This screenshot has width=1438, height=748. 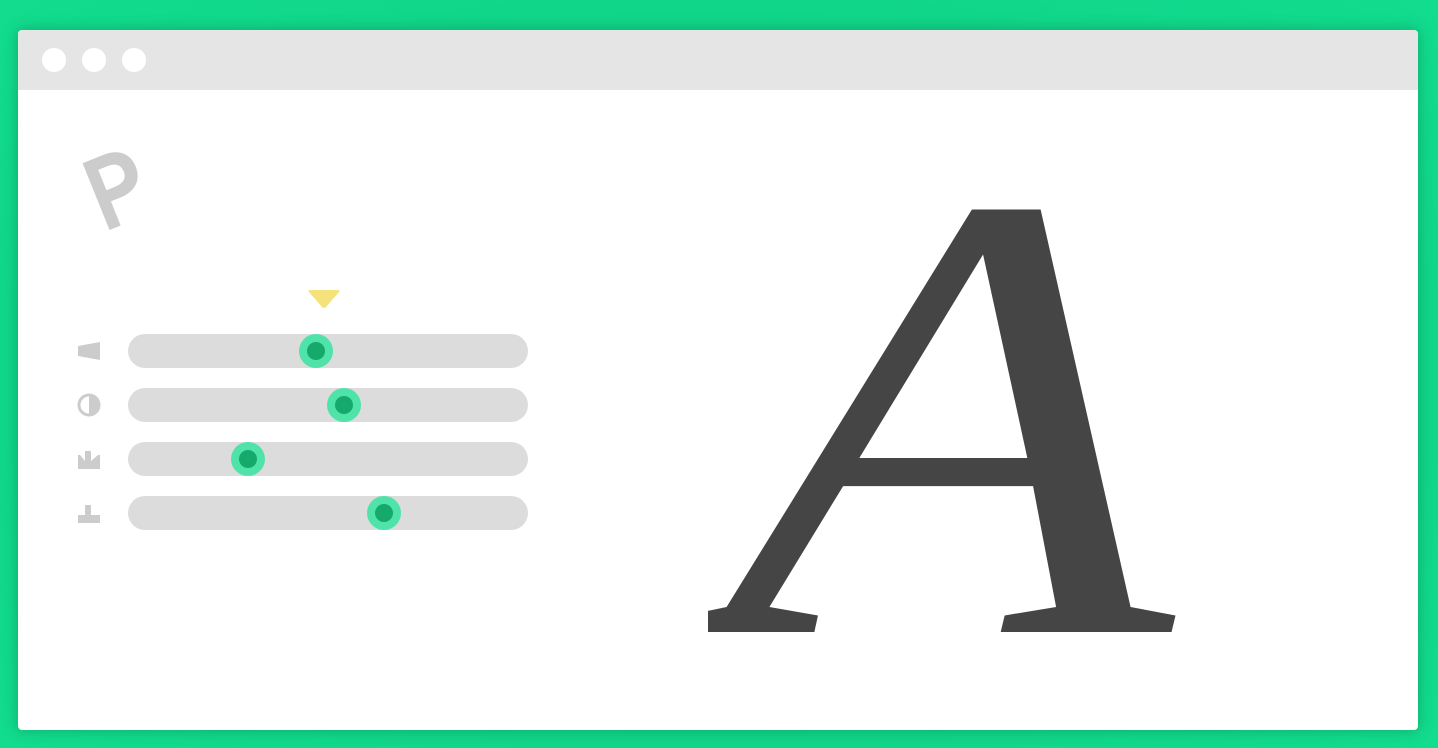 I want to click on title-bar, so click(x=718, y=60).